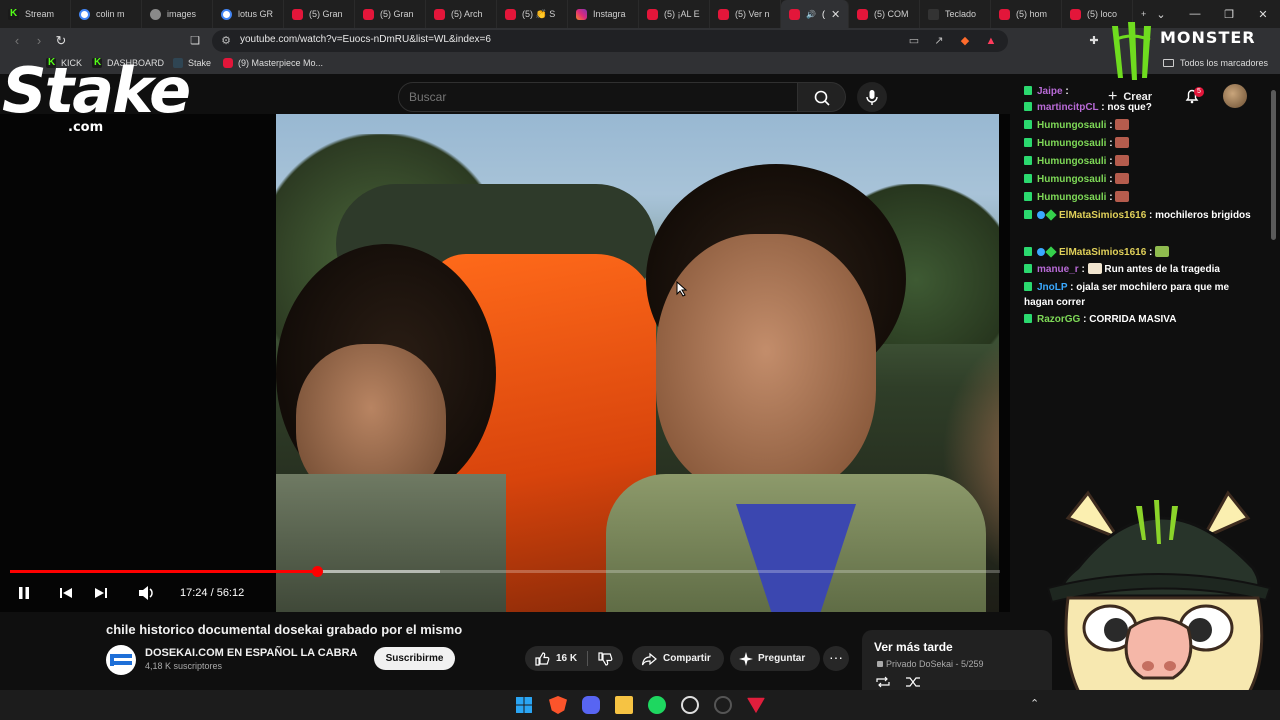 This screenshot has width=1280, height=720. What do you see at coordinates (542, 659) in the screenshot?
I see `like-icon` at bounding box center [542, 659].